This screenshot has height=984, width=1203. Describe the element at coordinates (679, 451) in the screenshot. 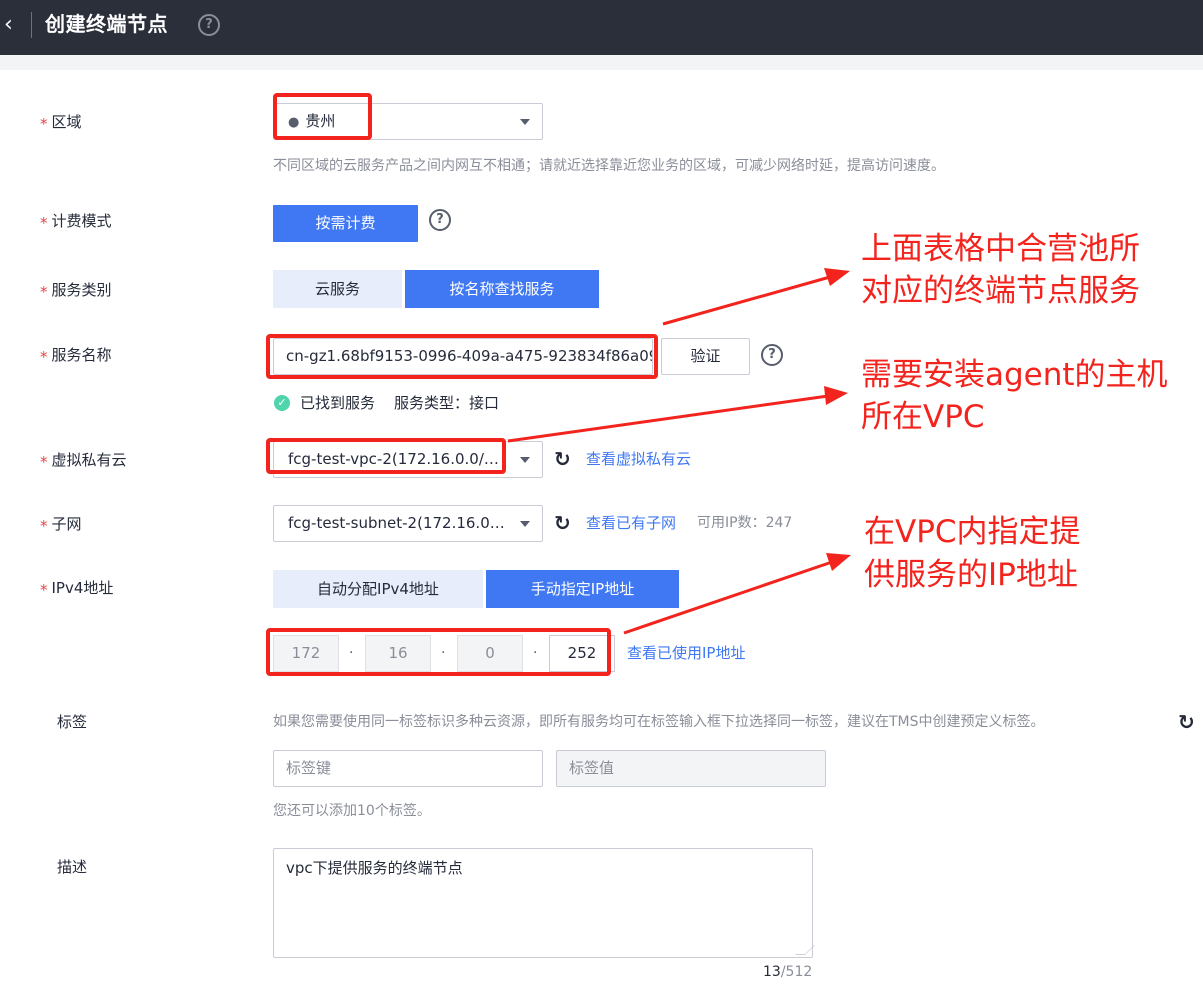

I see `annotation-arrows` at that location.